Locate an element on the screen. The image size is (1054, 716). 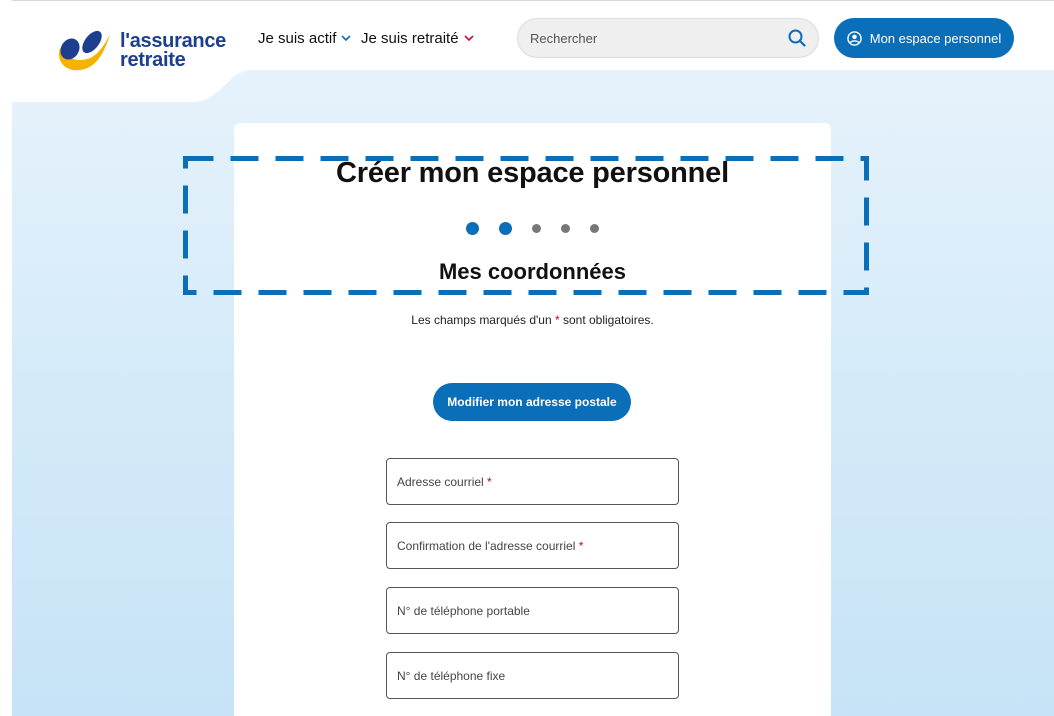
email-field-label: Adresse courriel is located at coordinates (440, 481).